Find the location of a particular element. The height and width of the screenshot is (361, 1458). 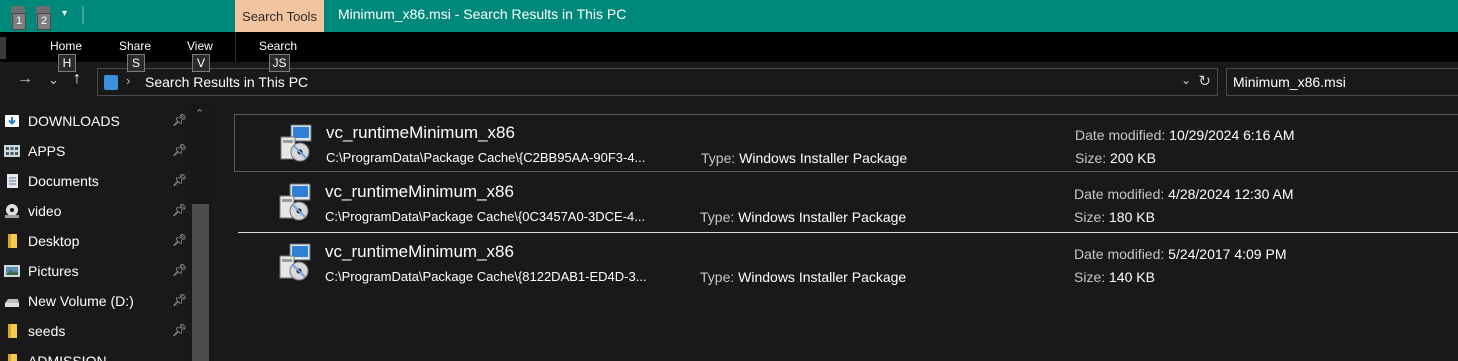

file-tab is located at coordinates (3, 48).